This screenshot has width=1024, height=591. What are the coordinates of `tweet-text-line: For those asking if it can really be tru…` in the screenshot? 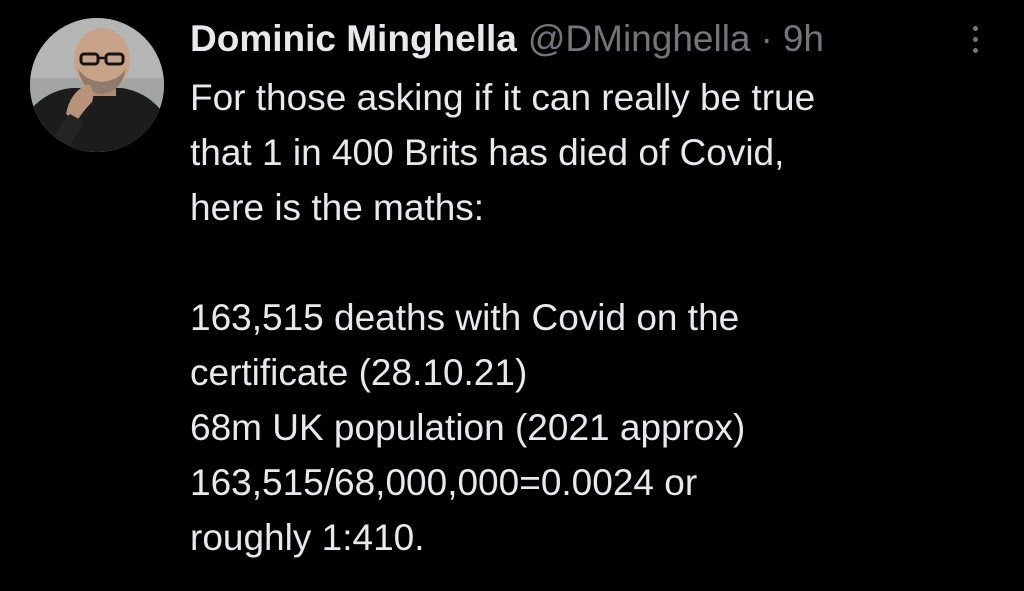 It's located at (503, 97).